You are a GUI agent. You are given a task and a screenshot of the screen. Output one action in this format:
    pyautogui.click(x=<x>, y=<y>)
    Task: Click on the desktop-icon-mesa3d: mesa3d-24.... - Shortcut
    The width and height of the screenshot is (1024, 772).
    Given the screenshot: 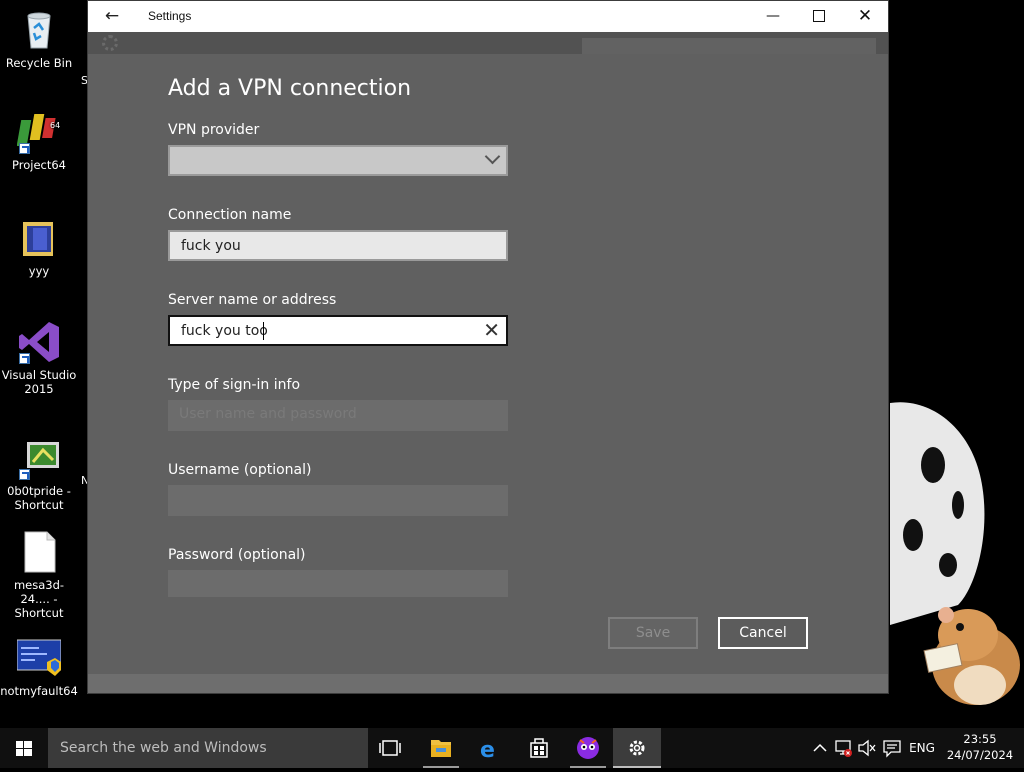 What is the action you would take?
    pyautogui.click(x=39, y=575)
    